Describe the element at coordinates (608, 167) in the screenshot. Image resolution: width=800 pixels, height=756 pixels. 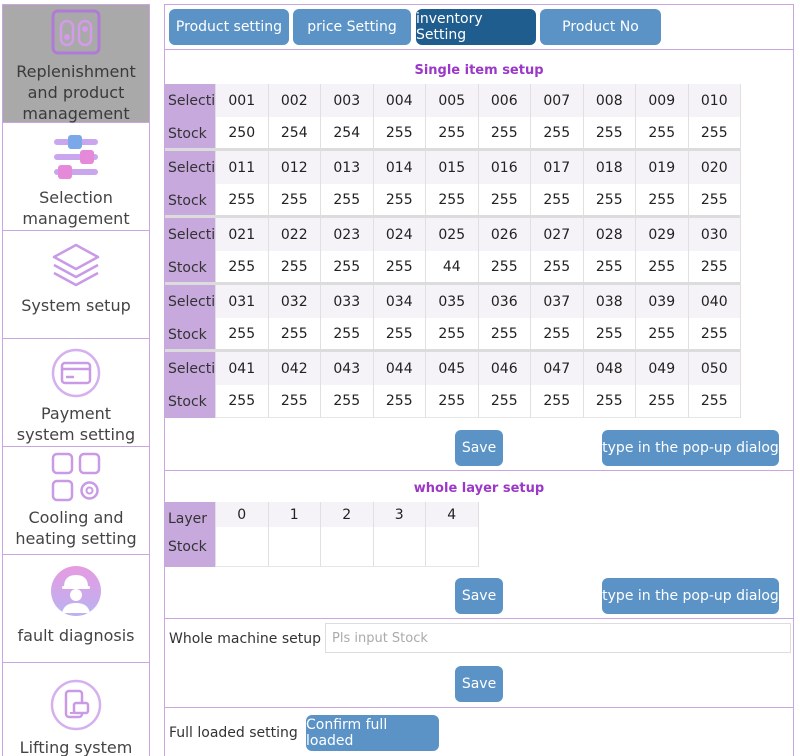
I see `selection-number-cell: 018` at that location.